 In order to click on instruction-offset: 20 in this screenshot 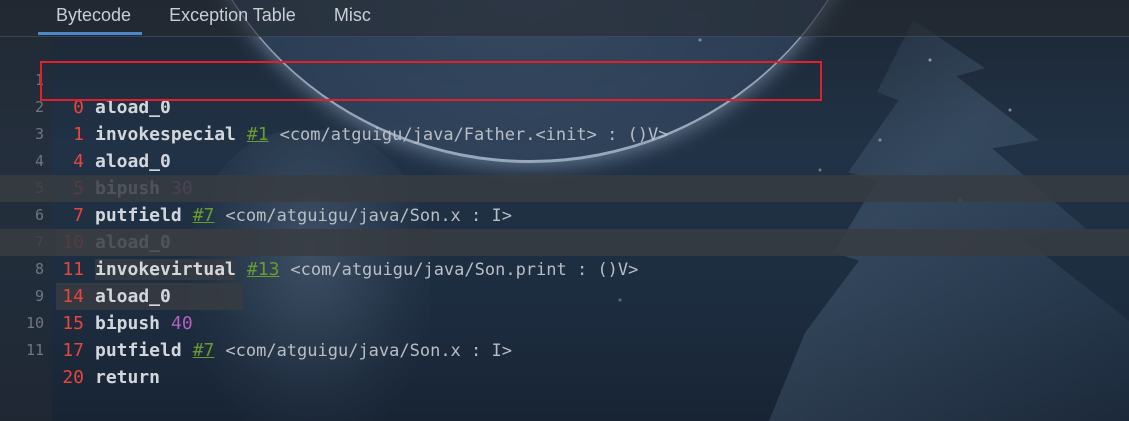, I will do `click(73, 377)`.